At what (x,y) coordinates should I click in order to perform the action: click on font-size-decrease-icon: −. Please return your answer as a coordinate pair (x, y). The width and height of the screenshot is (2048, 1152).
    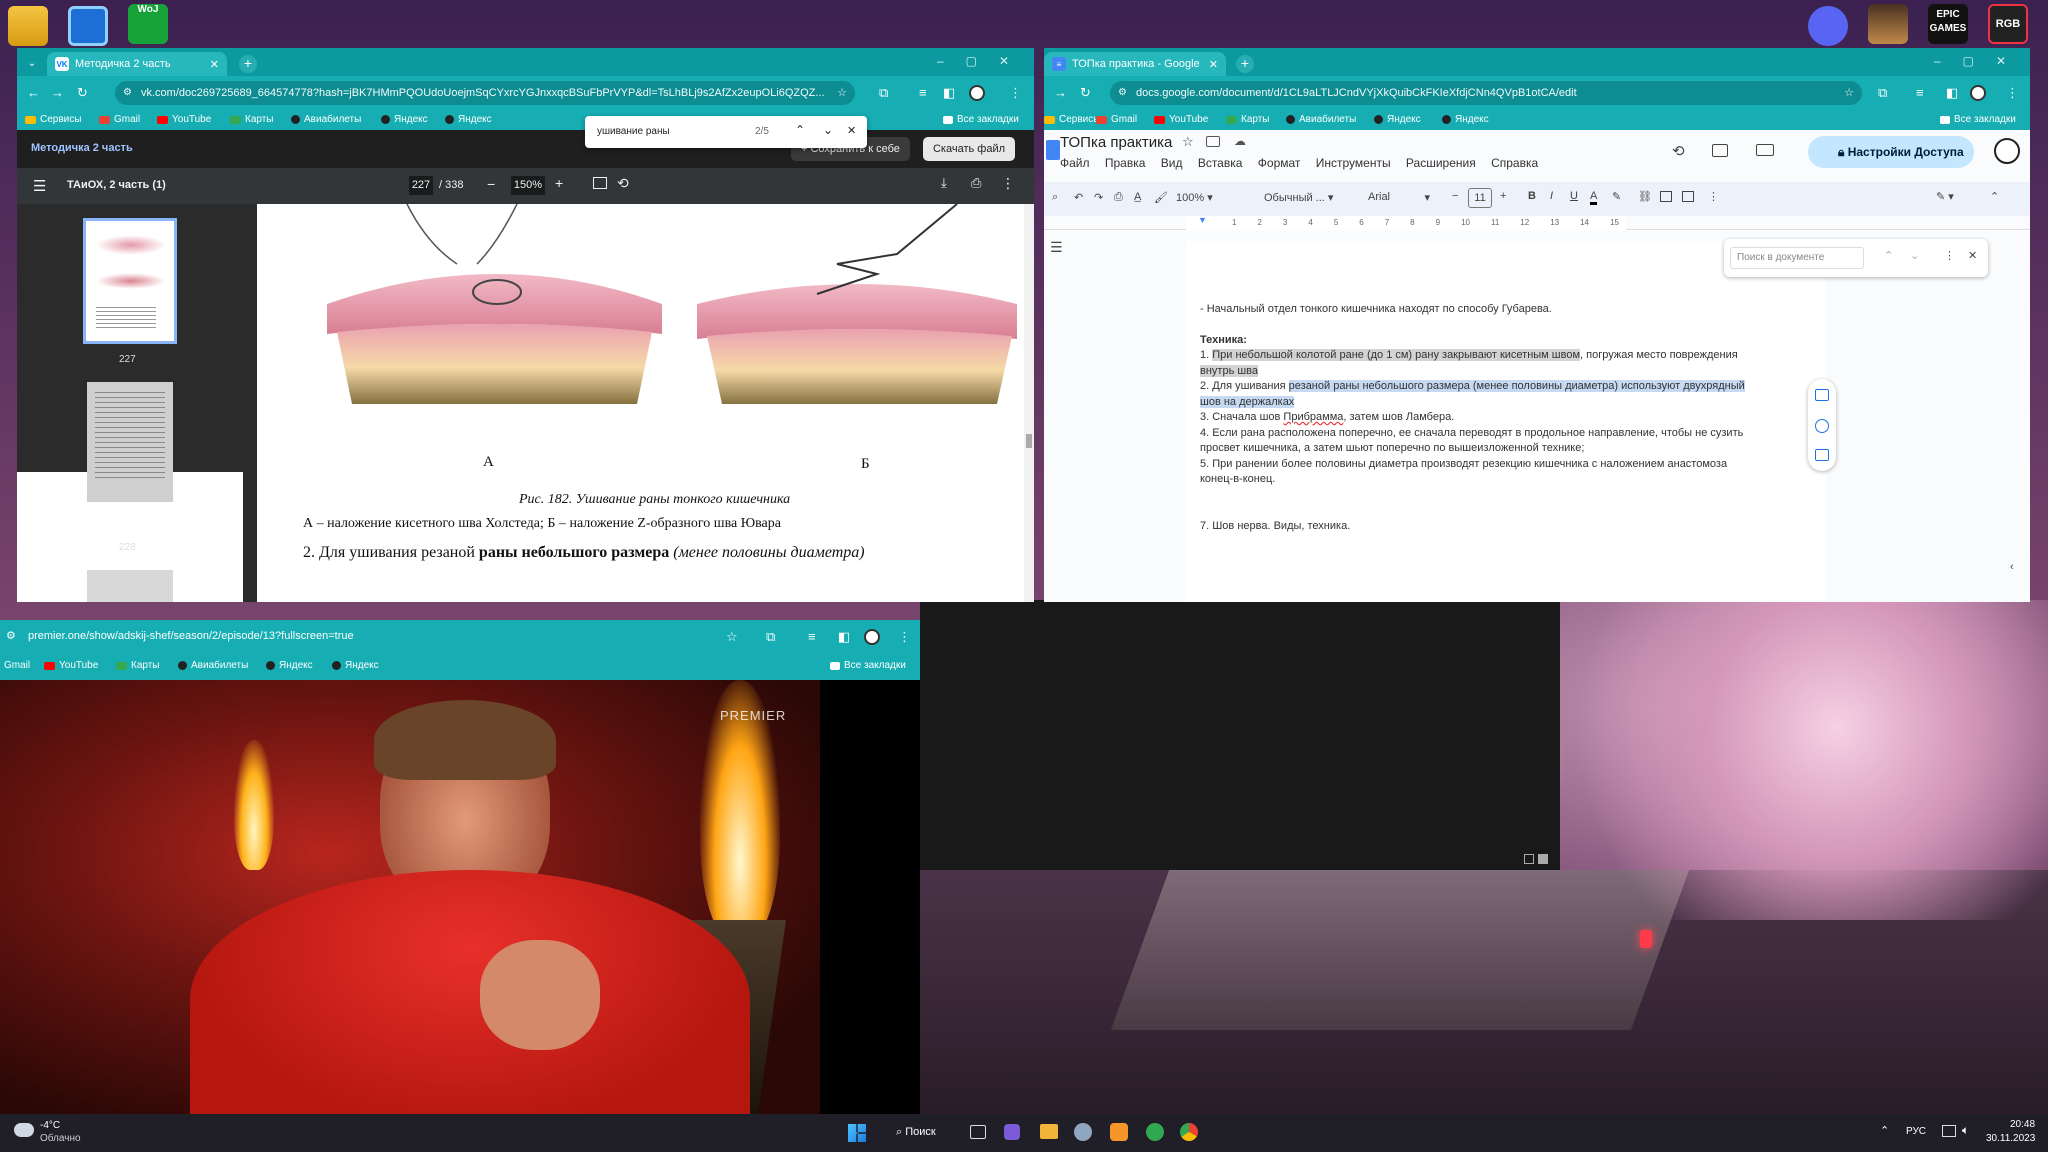
    Looking at the image, I should click on (1455, 196).